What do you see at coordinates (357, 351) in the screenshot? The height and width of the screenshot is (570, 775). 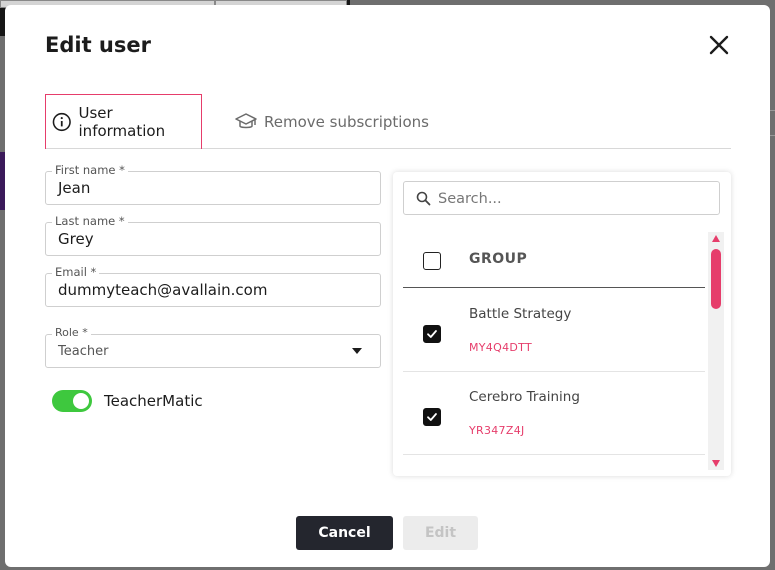 I see `dropdown-arrow-icon` at bounding box center [357, 351].